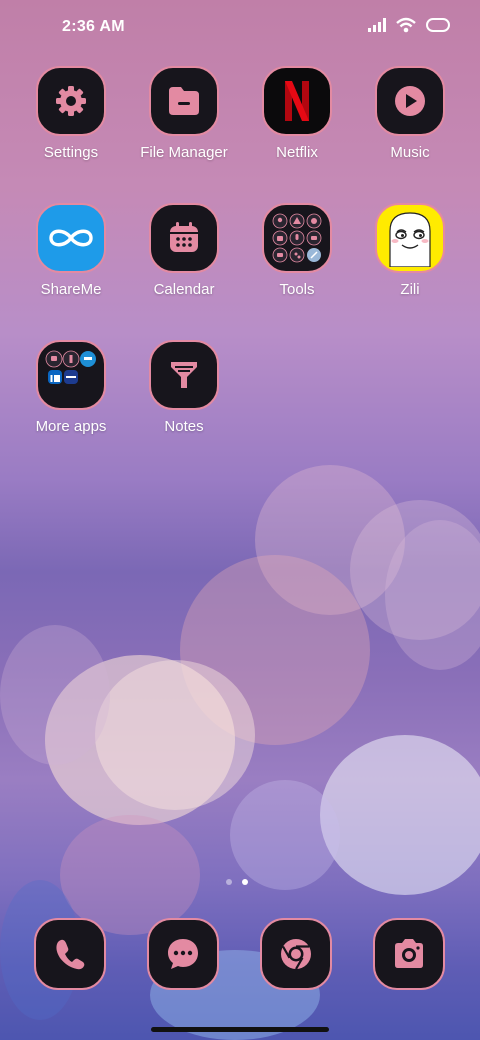  Describe the element at coordinates (240, 28) in the screenshot. I see `status-bar: 2:36 AM` at that location.